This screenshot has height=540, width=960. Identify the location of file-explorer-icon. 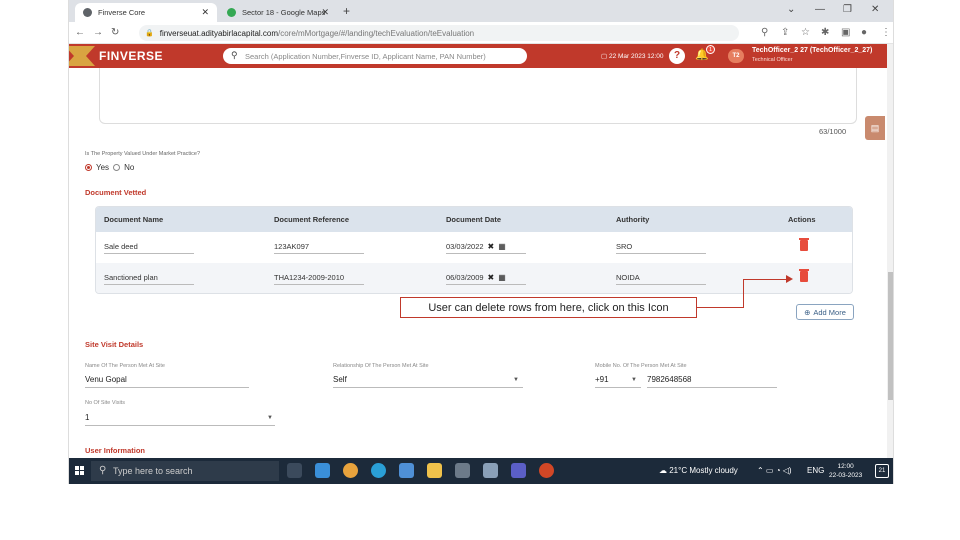
(434, 470).